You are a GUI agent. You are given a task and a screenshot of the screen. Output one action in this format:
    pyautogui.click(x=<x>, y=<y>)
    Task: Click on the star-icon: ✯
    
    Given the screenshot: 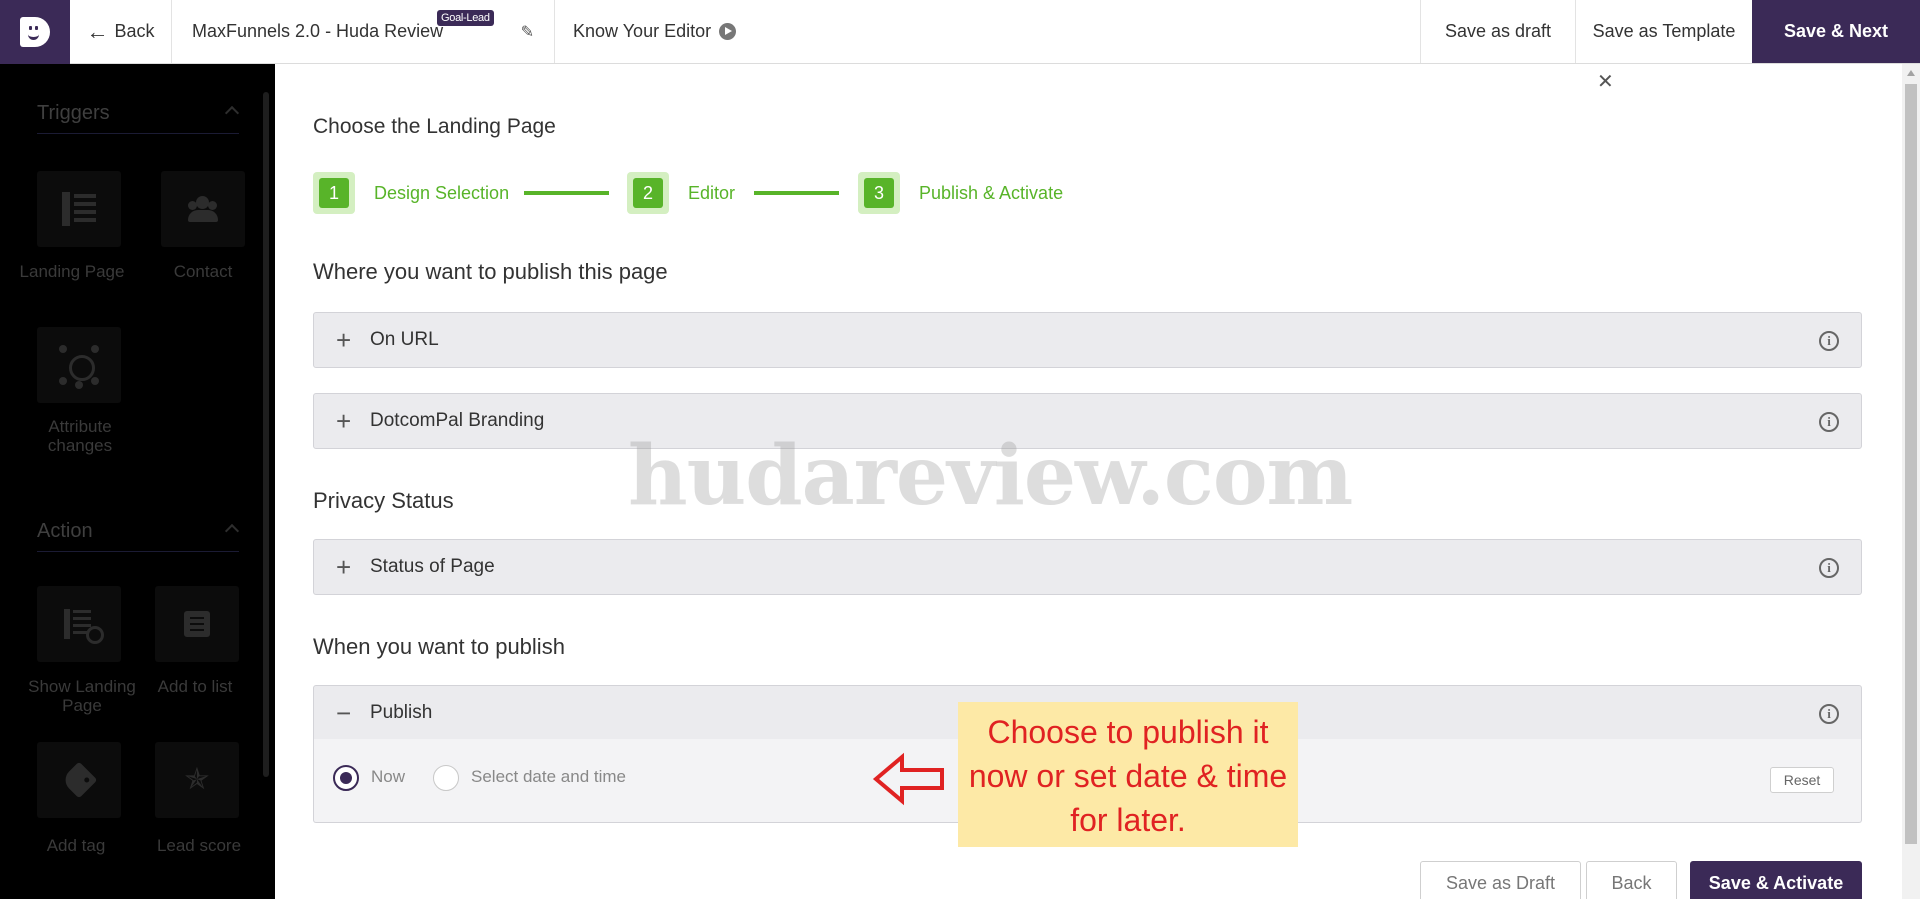 What is the action you would take?
    pyautogui.click(x=197, y=779)
    